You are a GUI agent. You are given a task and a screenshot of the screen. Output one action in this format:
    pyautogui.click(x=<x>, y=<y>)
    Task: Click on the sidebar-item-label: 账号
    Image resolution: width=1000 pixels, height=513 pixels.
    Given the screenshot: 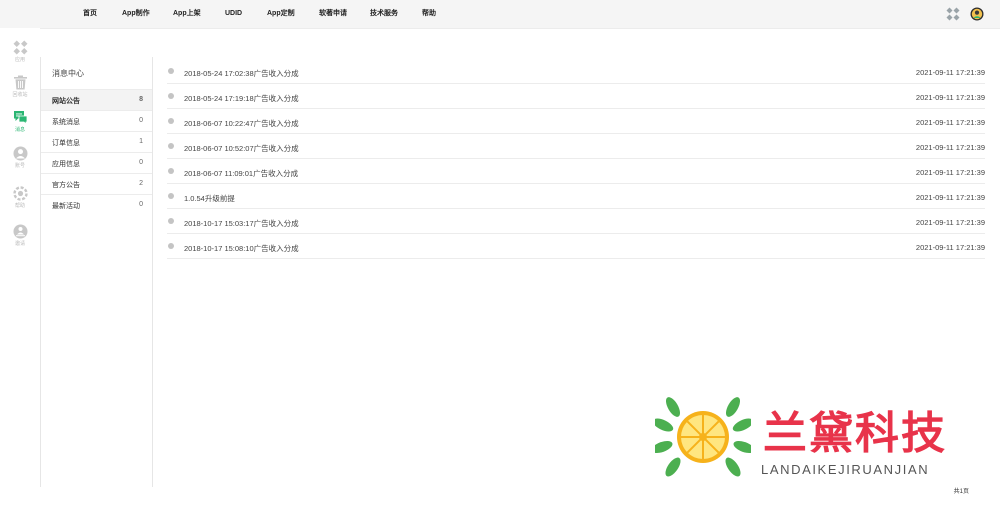 What is the action you would take?
    pyautogui.click(x=19, y=166)
    